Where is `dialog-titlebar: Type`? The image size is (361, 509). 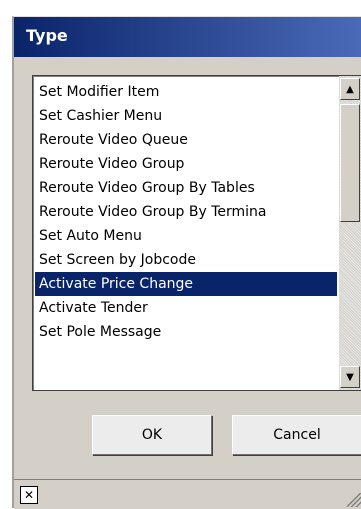 dialog-titlebar: Type is located at coordinates (187, 37).